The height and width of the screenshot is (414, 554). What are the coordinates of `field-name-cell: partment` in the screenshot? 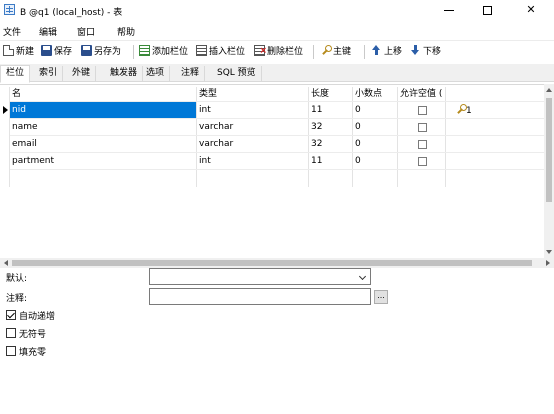 It's located at (33, 161).